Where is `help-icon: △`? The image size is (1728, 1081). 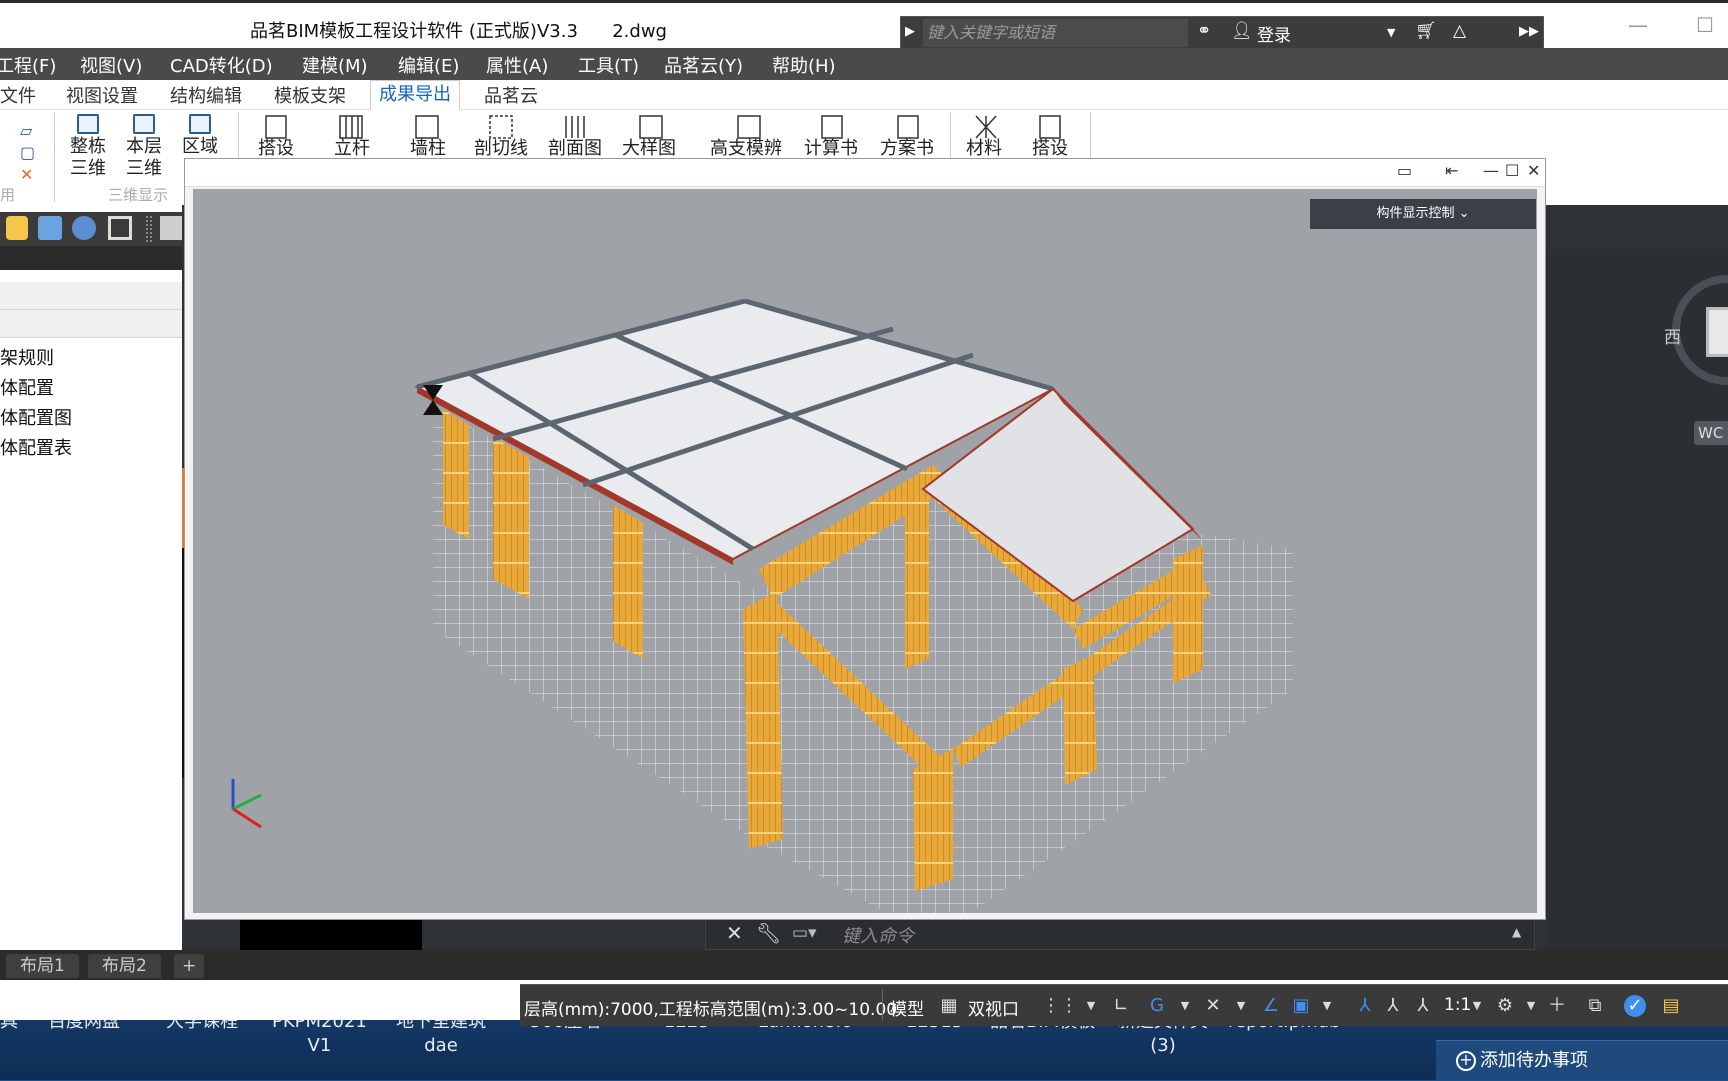
help-icon: △ is located at coordinates (1459, 31).